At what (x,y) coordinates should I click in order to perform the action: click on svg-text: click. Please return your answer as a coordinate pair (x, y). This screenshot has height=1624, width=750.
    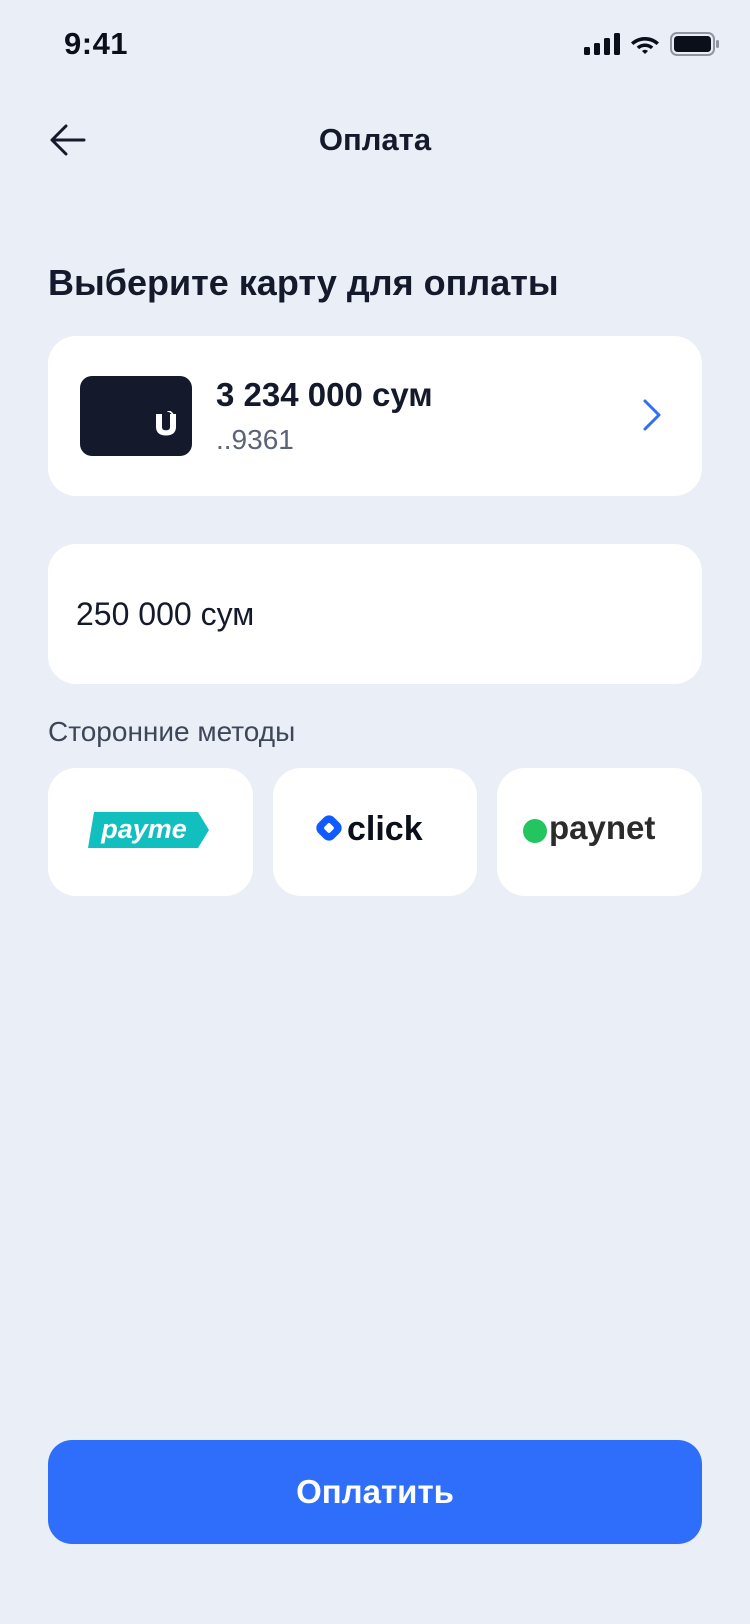
    Looking at the image, I should click on (385, 829).